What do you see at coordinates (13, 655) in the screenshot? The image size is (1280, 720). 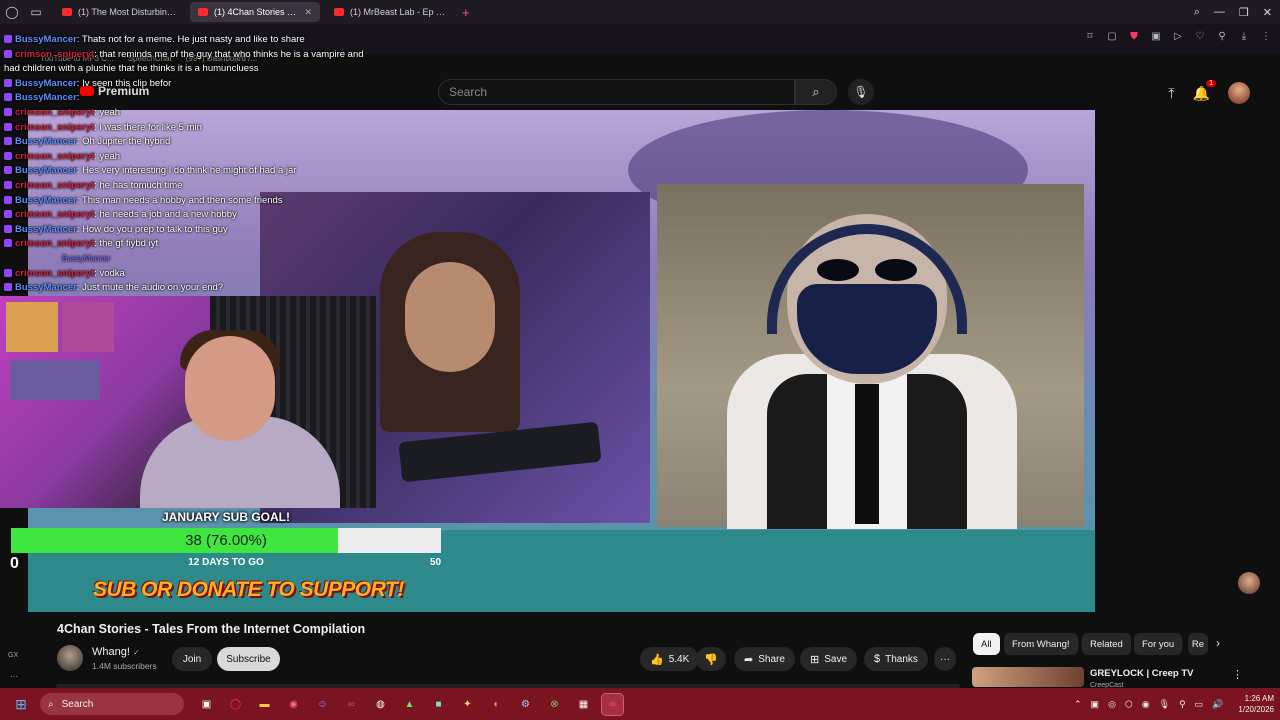 I see `sidebar-gx-label: GX` at bounding box center [13, 655].